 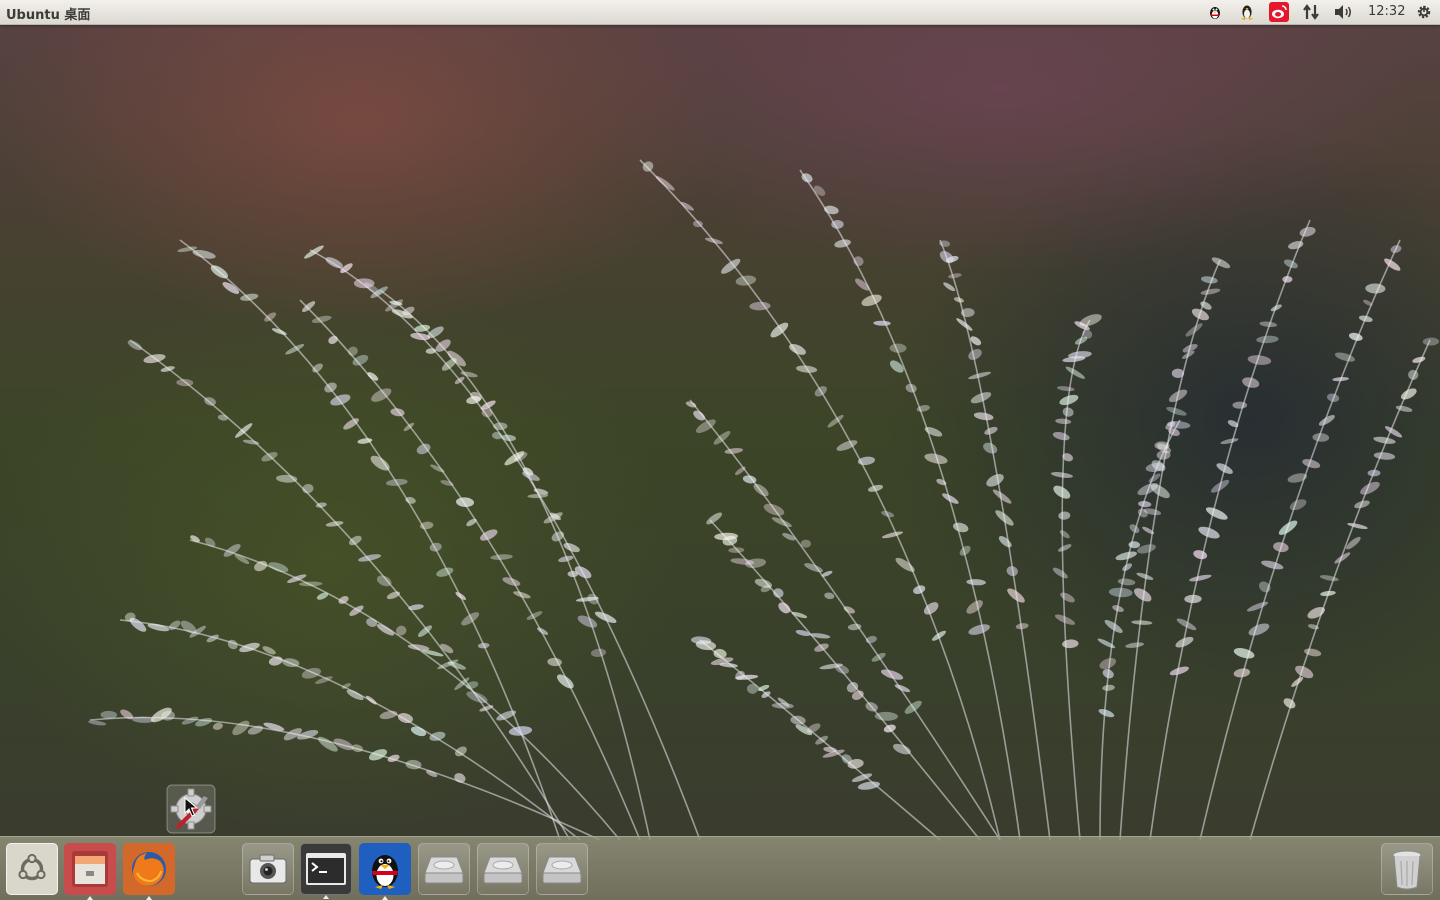 What do you see at coordinates (1407, 869) in the screenshot?
I see `trash-icon` at bounding box center [1407, 869].